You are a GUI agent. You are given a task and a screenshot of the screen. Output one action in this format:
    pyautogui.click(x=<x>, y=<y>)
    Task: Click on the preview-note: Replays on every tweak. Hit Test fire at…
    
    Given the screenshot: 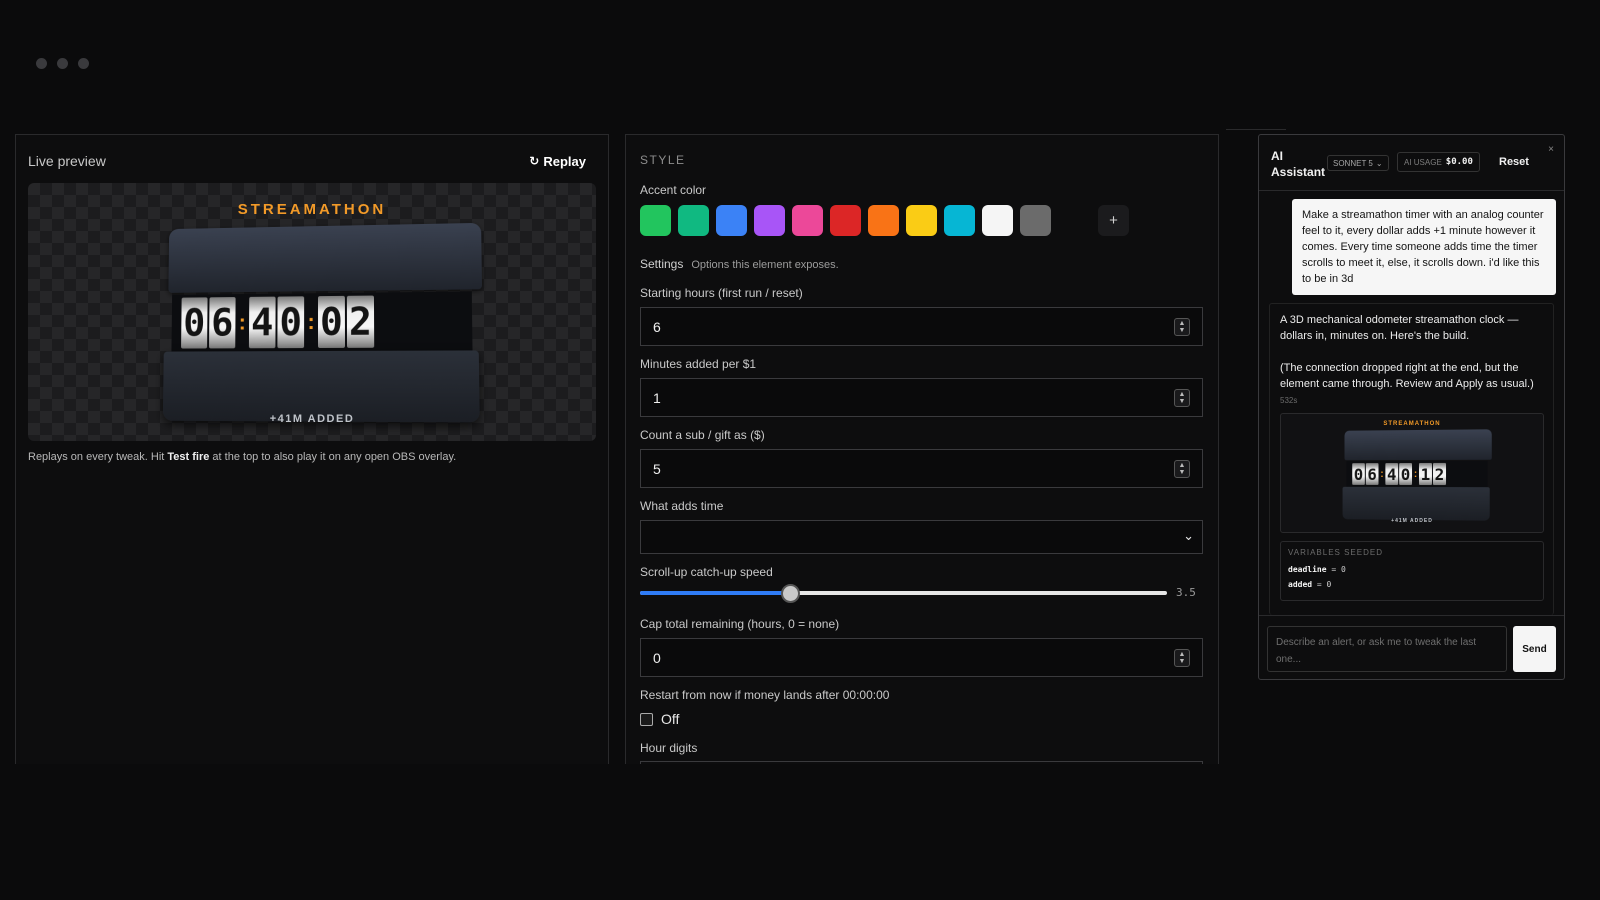 What is the action you would take?
    pyautogui.click(x=242, y=457)
    